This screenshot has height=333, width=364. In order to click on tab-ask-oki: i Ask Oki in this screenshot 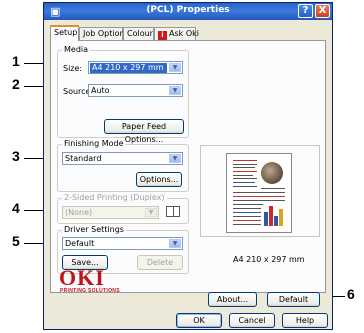, I will do `click(176, 33)`.